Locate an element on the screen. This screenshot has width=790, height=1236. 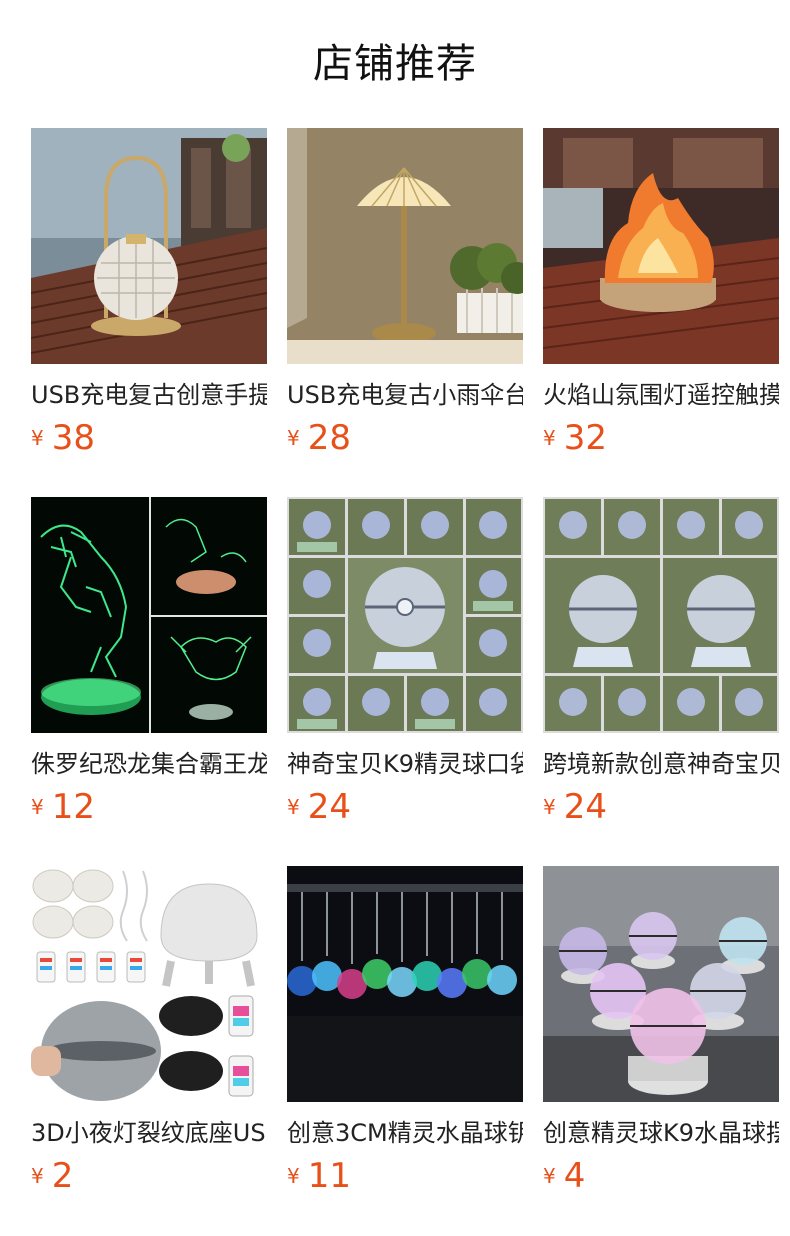
product-card: 火焰山氛围灯遥控触摸 ¥32 is located at coordinates (661, 303).